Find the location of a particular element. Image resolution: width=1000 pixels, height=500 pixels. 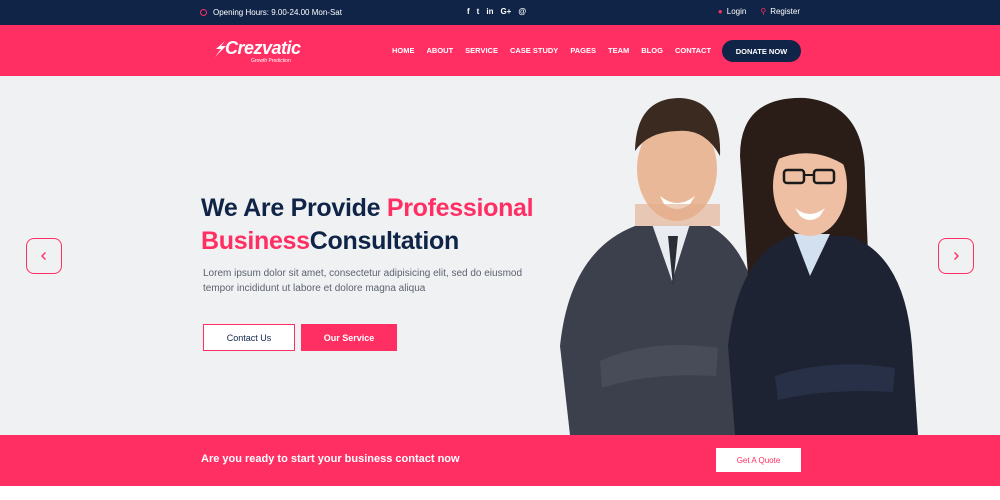

login-link: ● Login is located at coordinates (732, 11).